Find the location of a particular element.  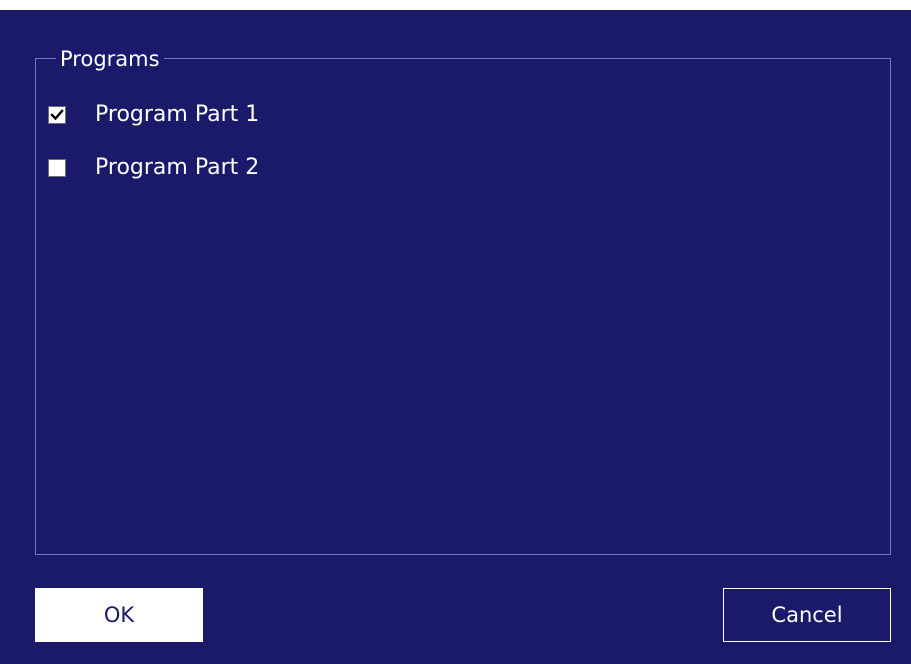

program-part-1-checkbox: Program Part 1 is located at coordinates (153, 115).